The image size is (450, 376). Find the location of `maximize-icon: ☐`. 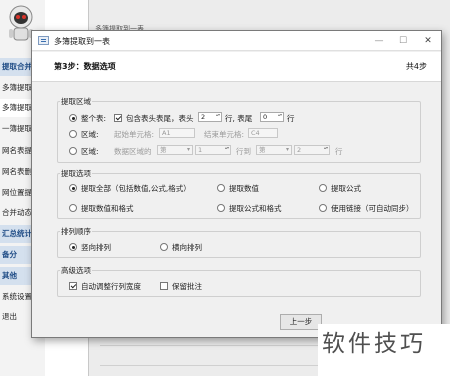

maximize-icon: ☐ is located at coordinates (403, 41).